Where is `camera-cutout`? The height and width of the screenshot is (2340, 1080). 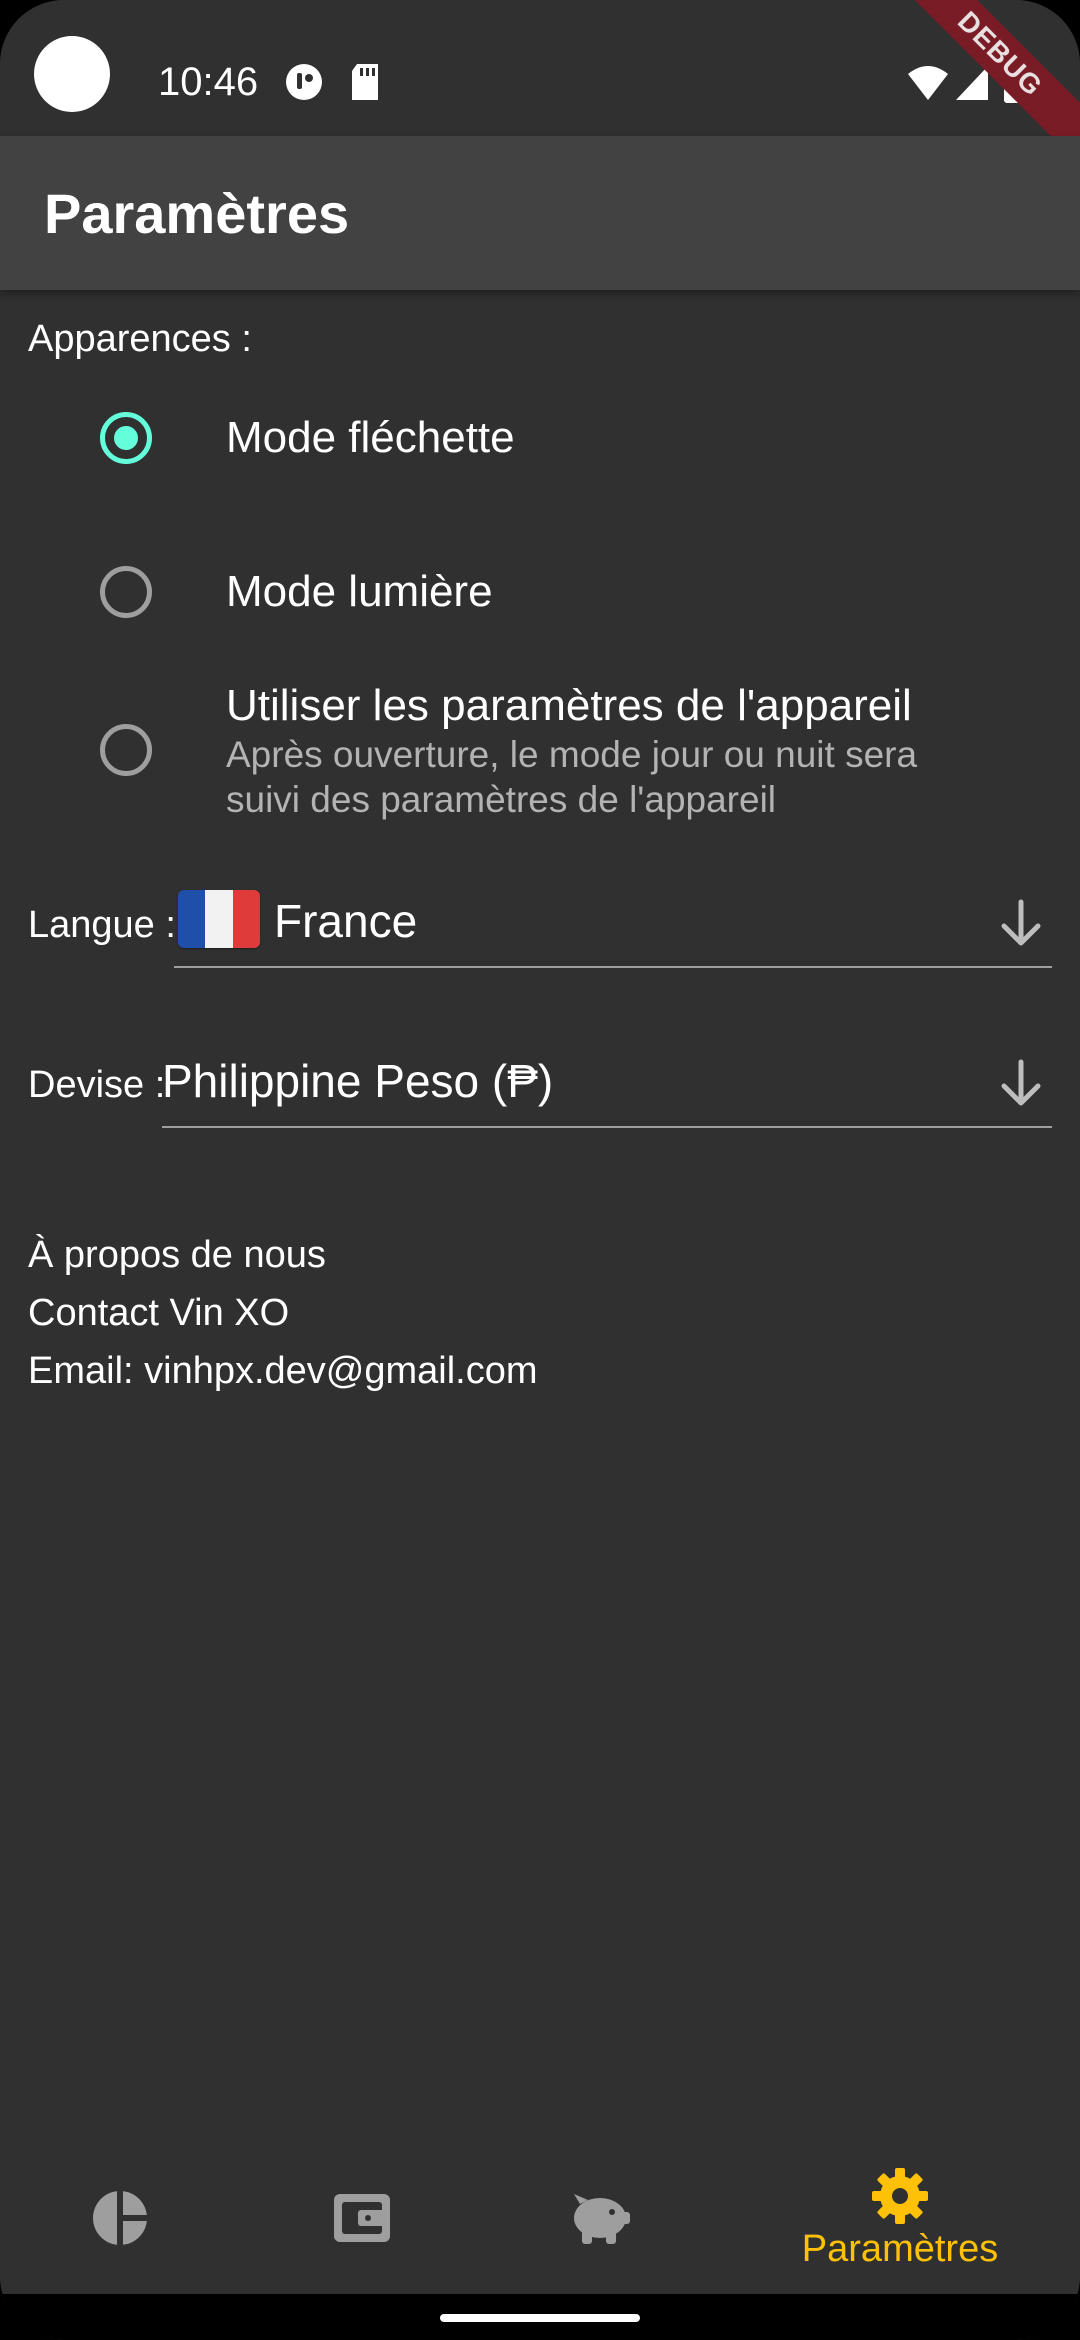 camera-cutout is located at coordinates (72, 74).